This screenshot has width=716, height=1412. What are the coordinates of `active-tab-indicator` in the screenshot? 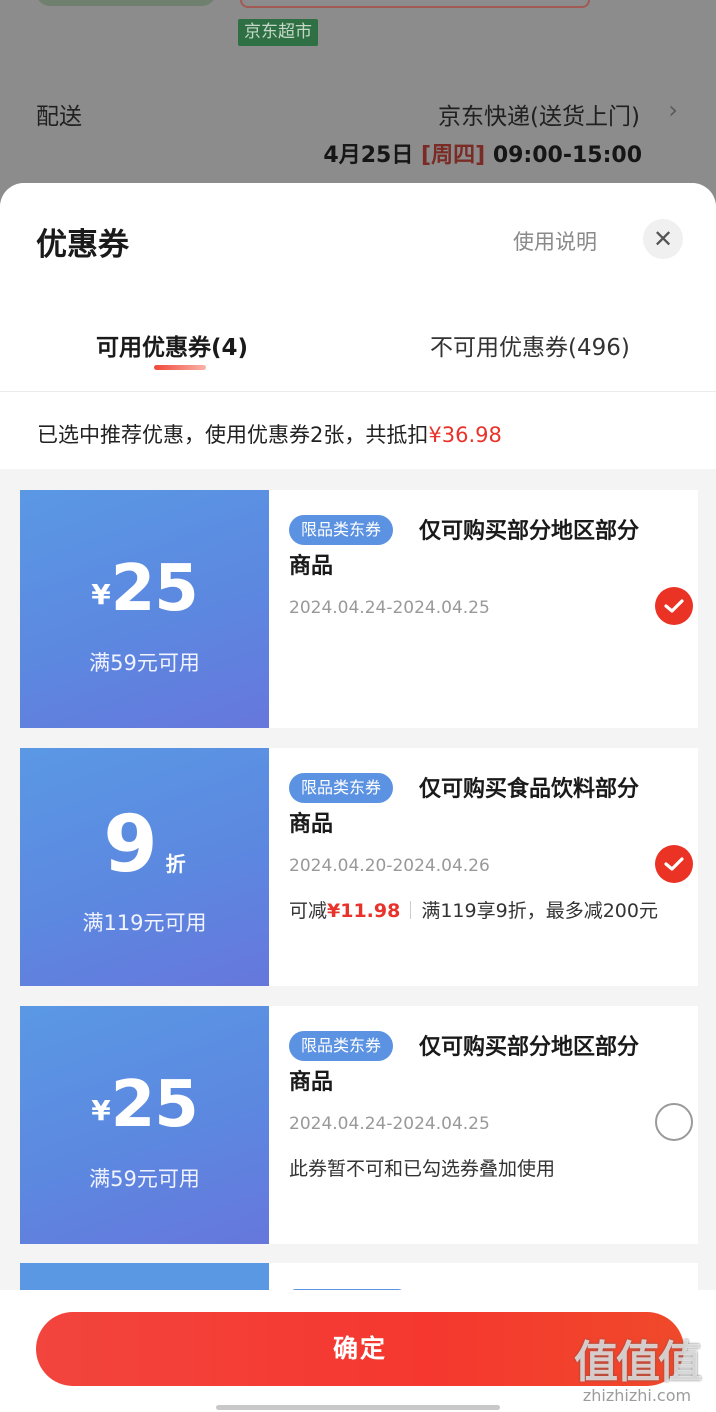 It's located at (180, 367).